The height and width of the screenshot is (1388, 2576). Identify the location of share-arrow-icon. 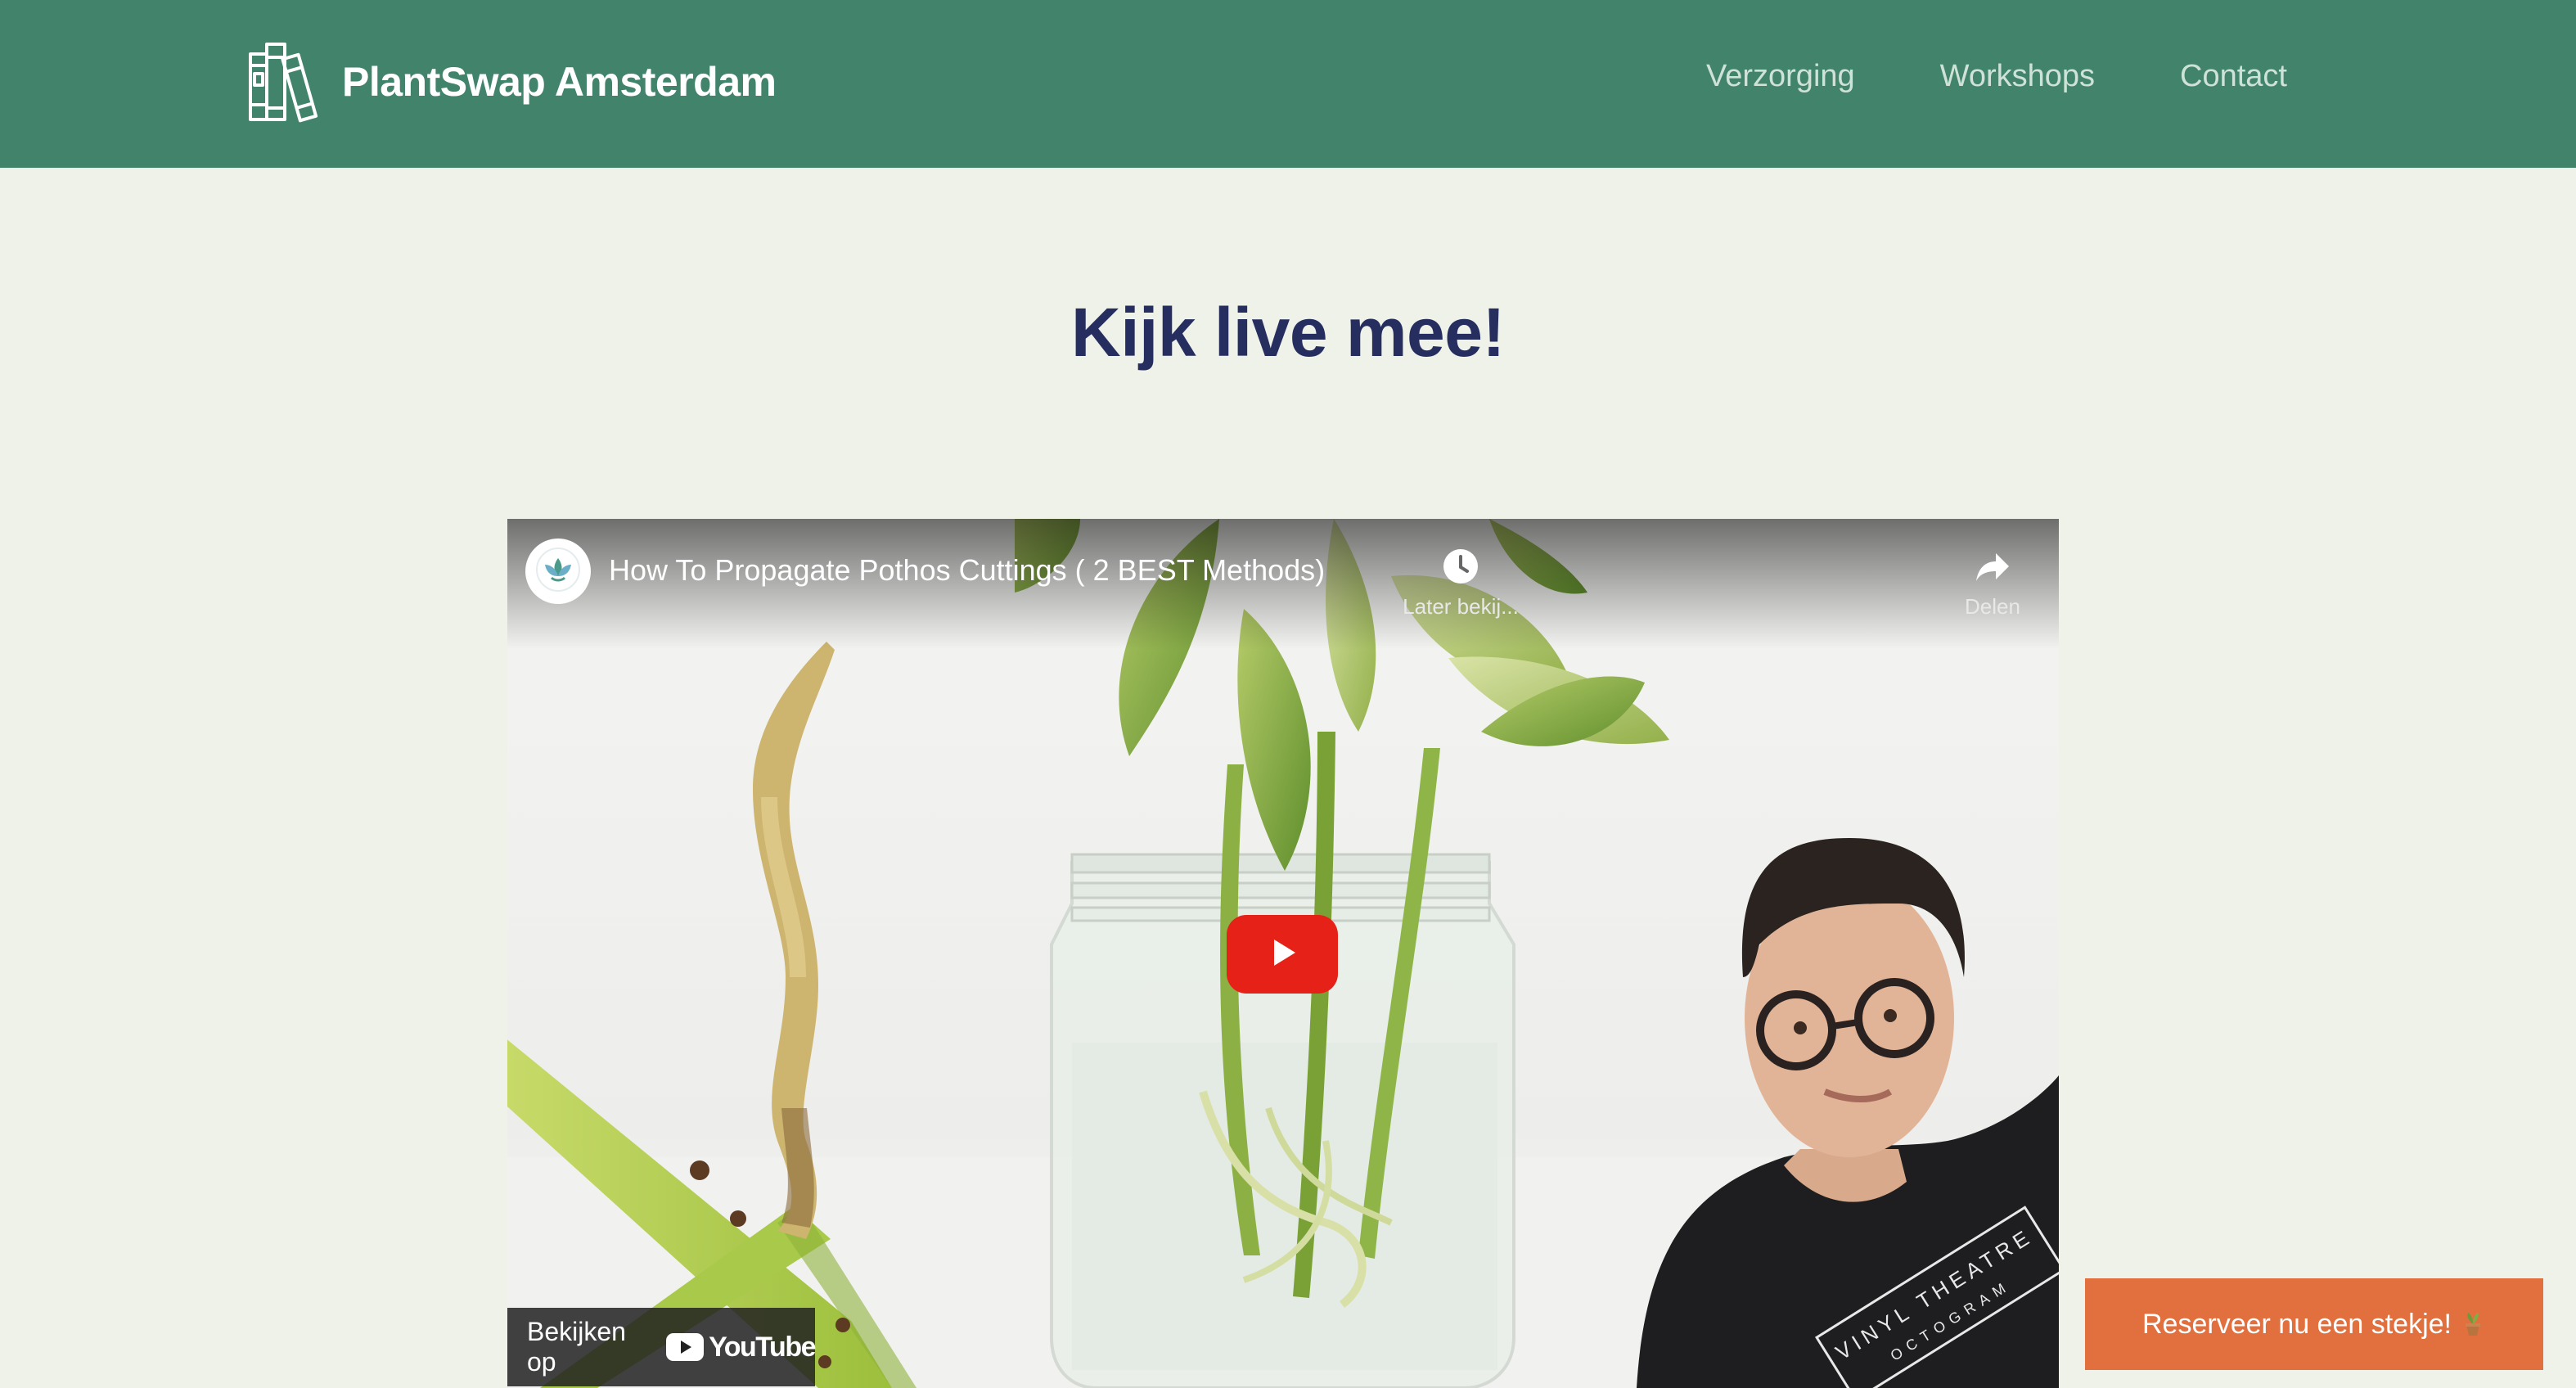
(1992, 566).